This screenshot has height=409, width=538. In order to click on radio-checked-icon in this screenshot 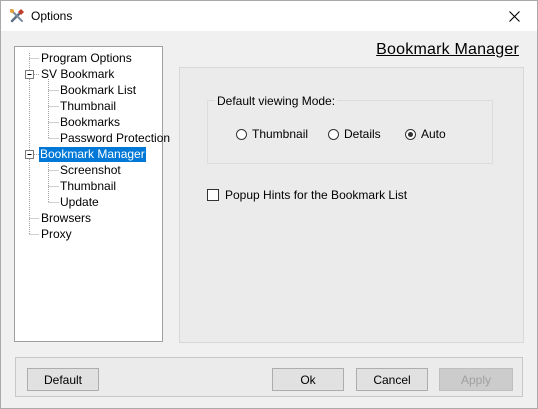, I will do `click(410, 134)`.